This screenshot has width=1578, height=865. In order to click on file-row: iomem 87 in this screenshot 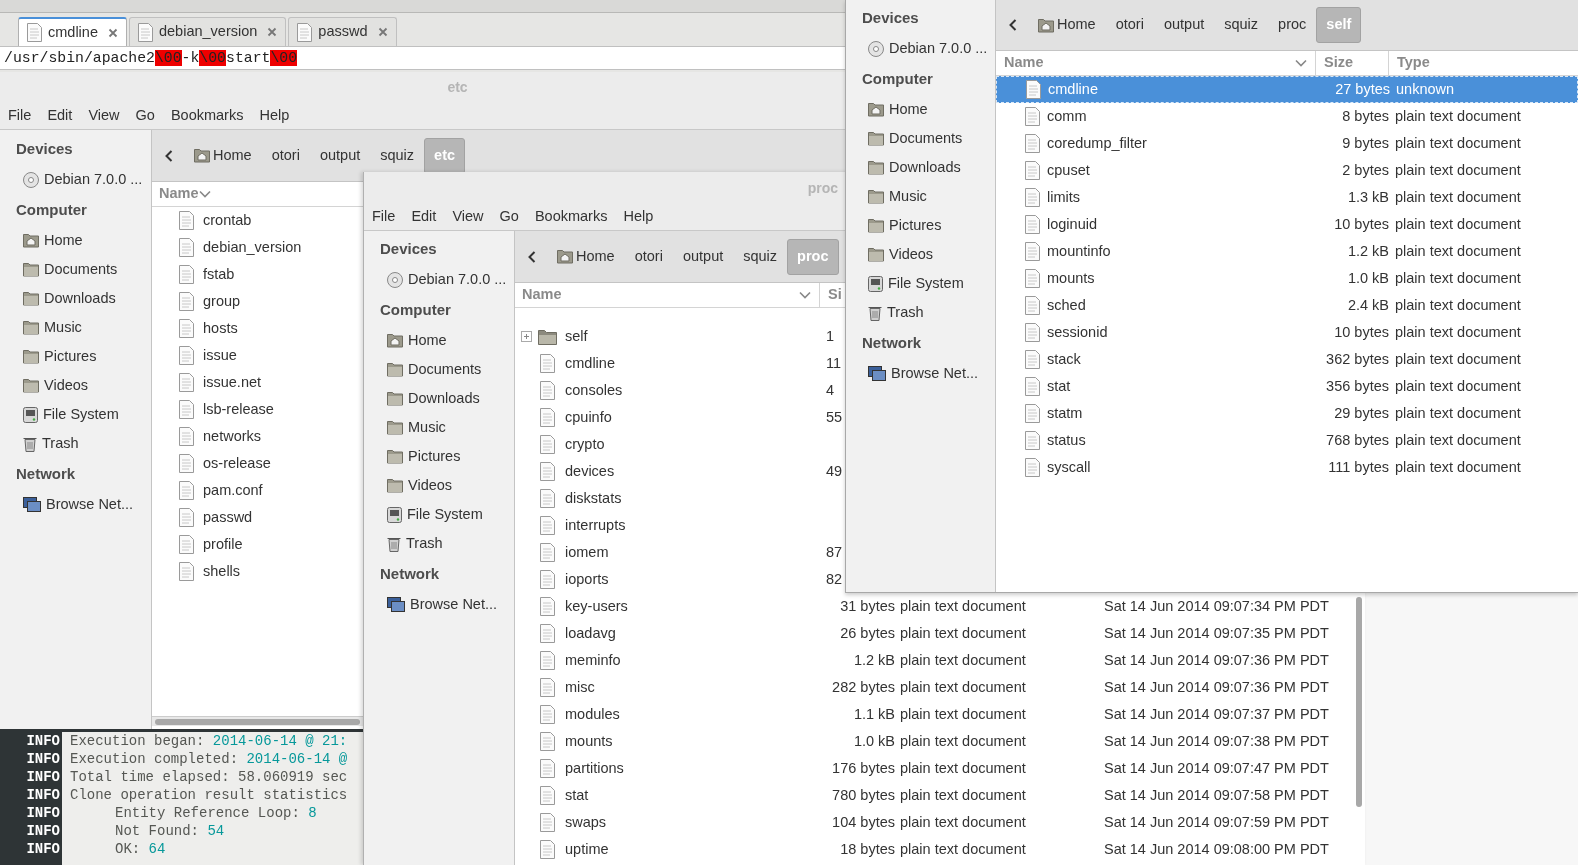, I will do `click(680, 552)`.